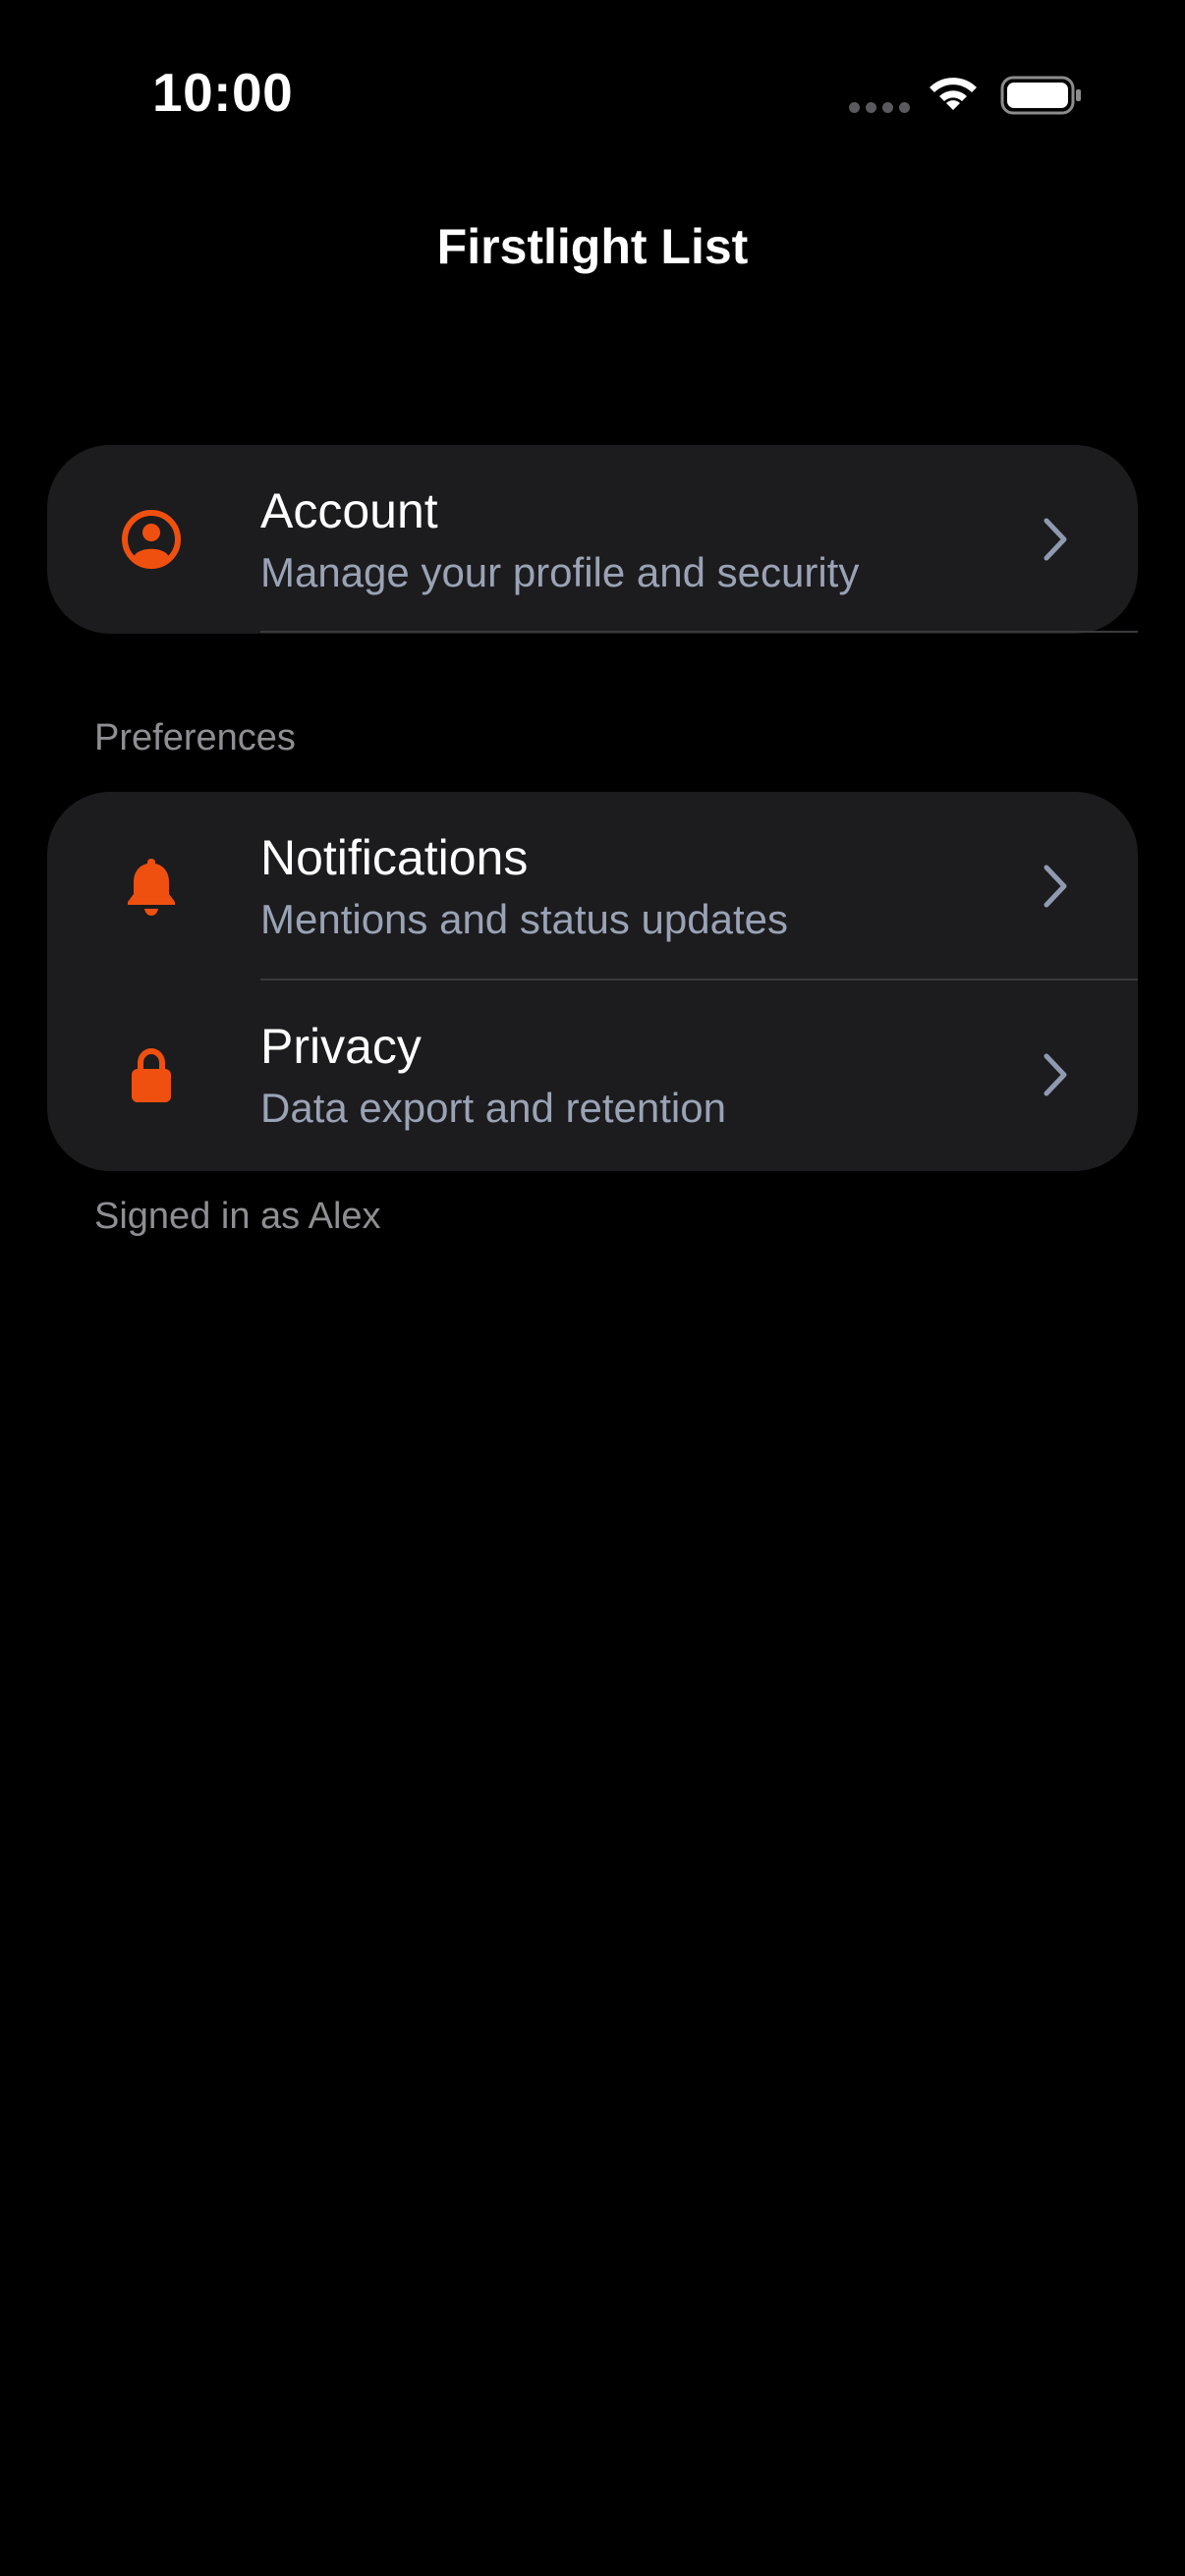 The width and height of the screenshot is (1185, 2576). Describe the element at coordinates (1041, 95) in the screenshot. I see `battery-icon` at that location.